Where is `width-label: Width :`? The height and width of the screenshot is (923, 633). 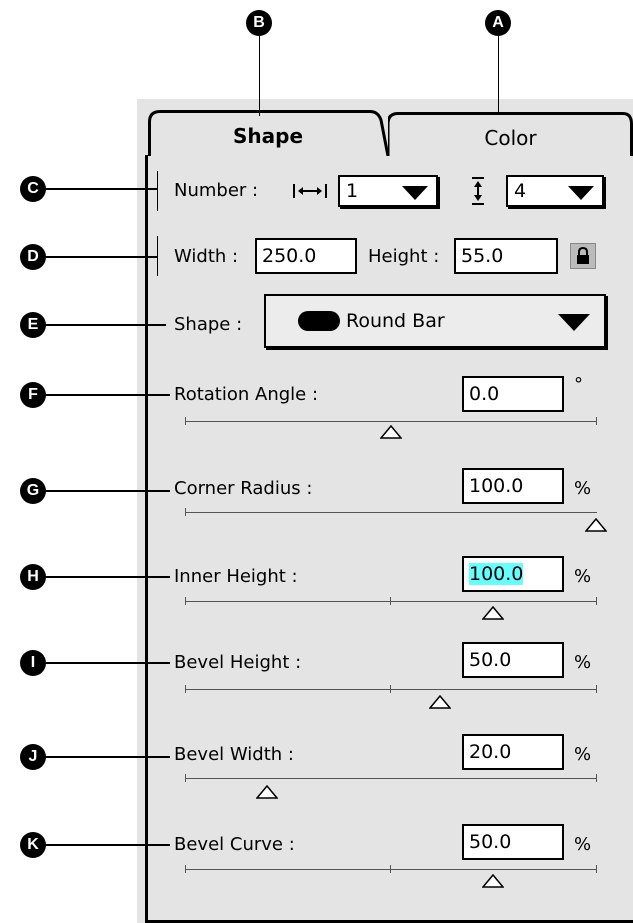
width-label: Width : is located at coordinates (206, 256).